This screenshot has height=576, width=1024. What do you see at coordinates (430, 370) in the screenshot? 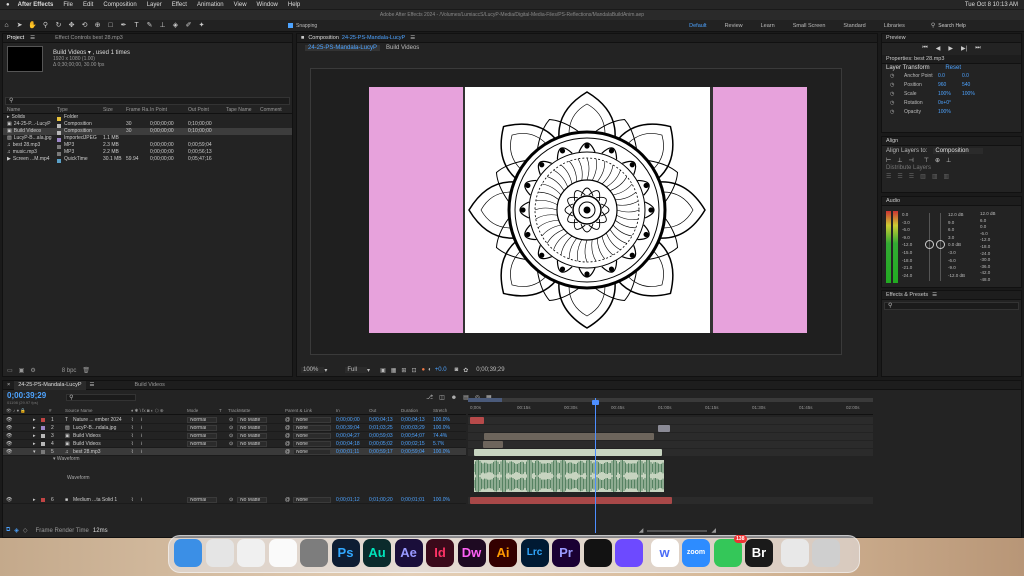
I see `exposure-icon: ◐` at bounding box center [430, 370].